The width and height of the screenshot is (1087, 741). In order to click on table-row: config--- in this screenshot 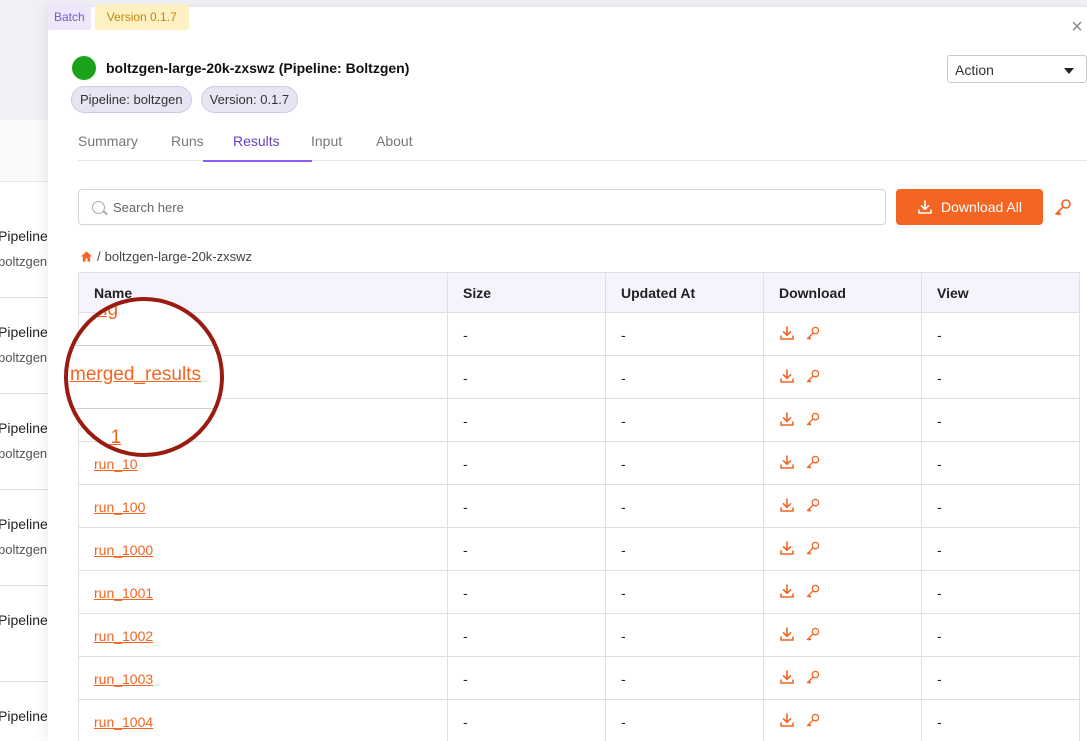, I will do `click(579, 334)`.